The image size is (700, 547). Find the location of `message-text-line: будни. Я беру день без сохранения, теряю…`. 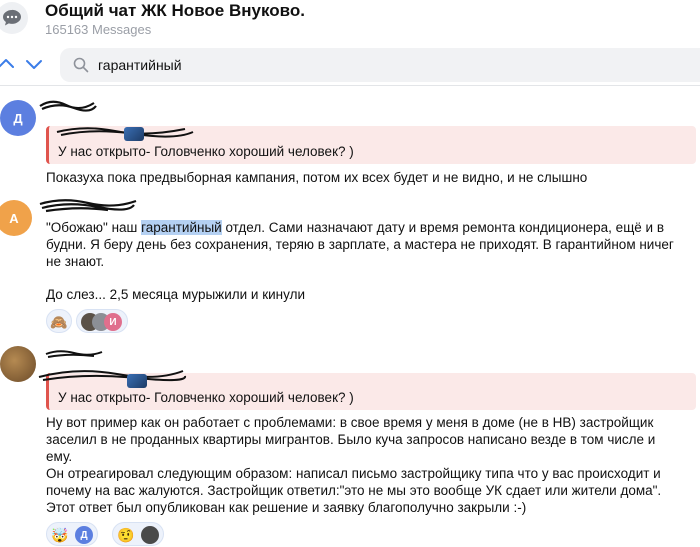

message-text-line: будни. Я беру день без сохранения, теряю… is located at coordinates (360, 244).